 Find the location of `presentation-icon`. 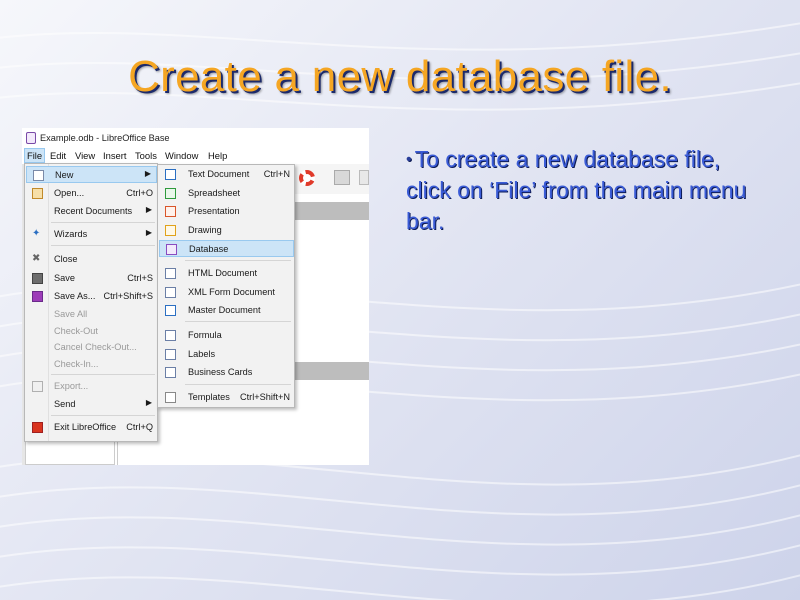

presentation-icon is located at coordinates (170, 211).